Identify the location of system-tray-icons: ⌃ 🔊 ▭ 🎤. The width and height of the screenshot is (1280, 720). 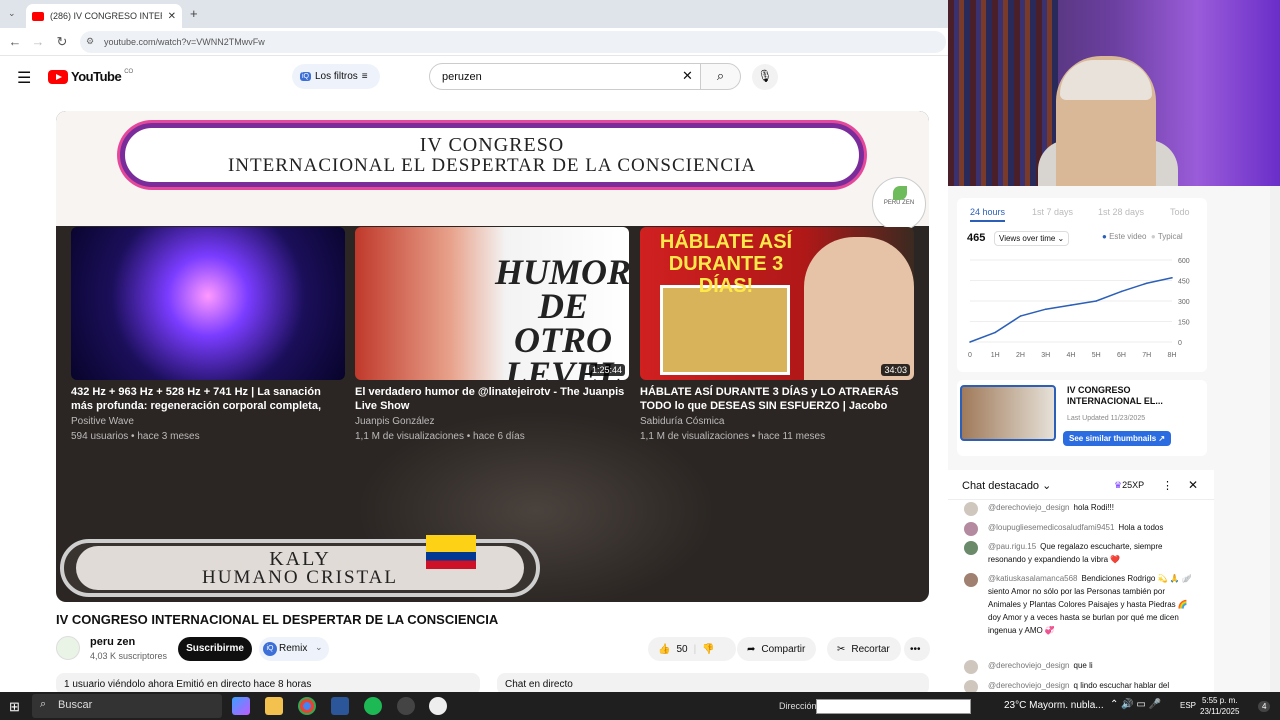
(1135, 704).